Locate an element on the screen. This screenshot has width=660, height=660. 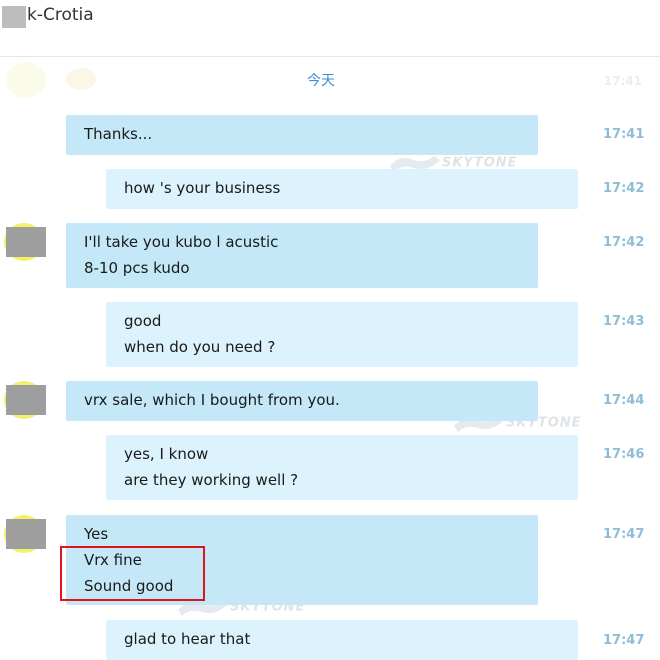
highlight-box is located at coordinates (132, 573).